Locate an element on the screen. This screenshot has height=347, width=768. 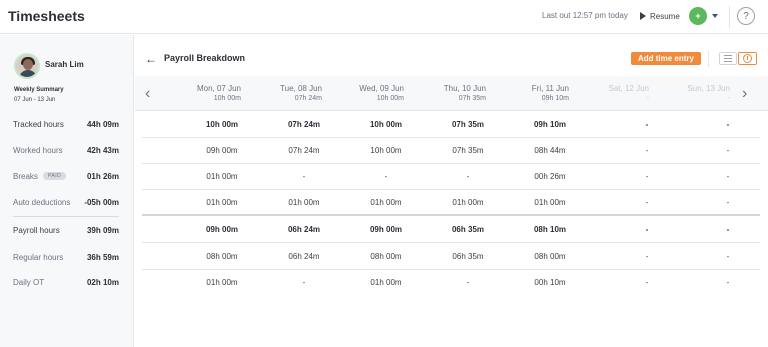
summary-value: 42h 43m is located at coordinates (102, 150).